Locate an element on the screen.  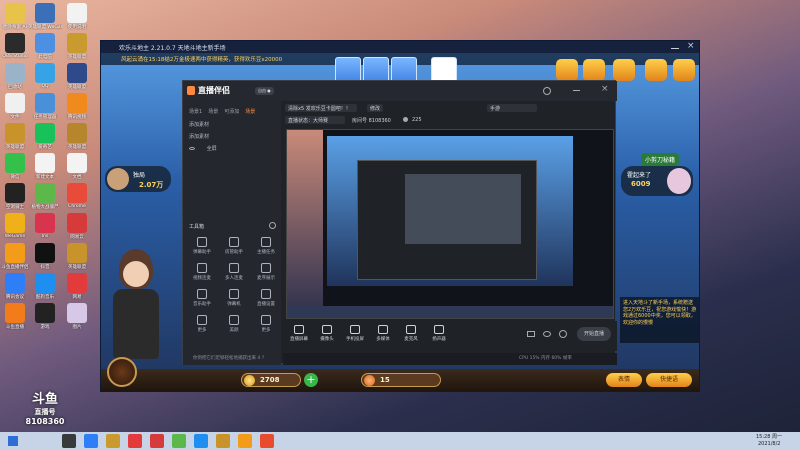
avatar is located at coordinates (122, 372).